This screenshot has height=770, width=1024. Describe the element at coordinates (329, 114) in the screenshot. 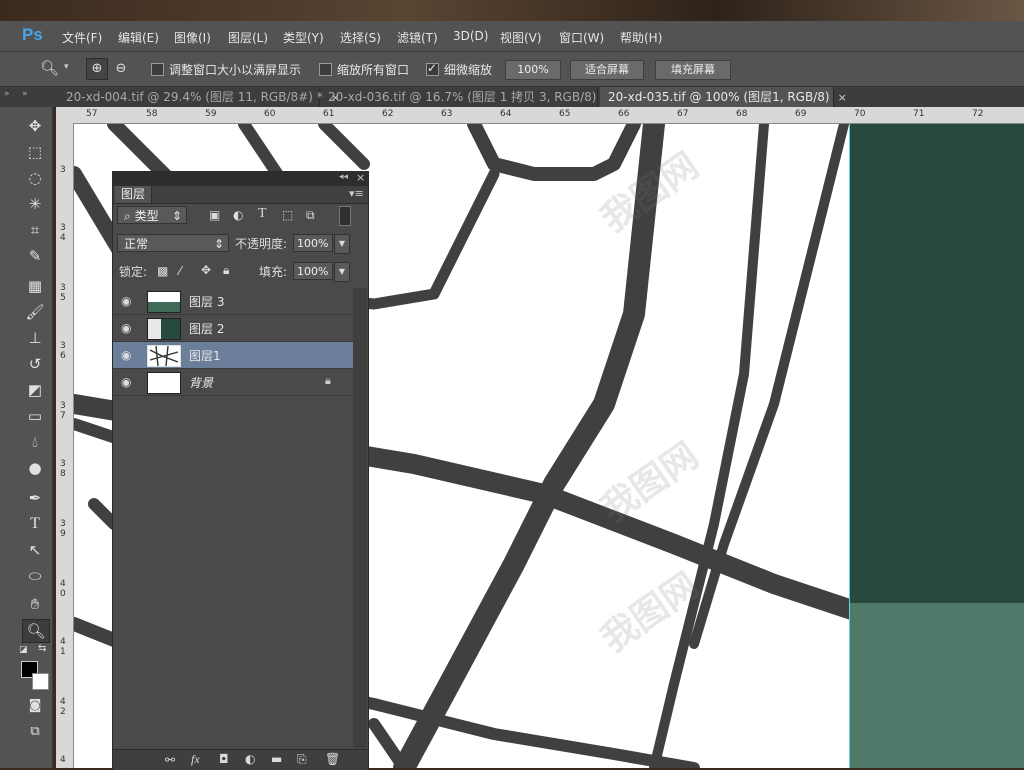

I see `ruler-label: 61` at that location.